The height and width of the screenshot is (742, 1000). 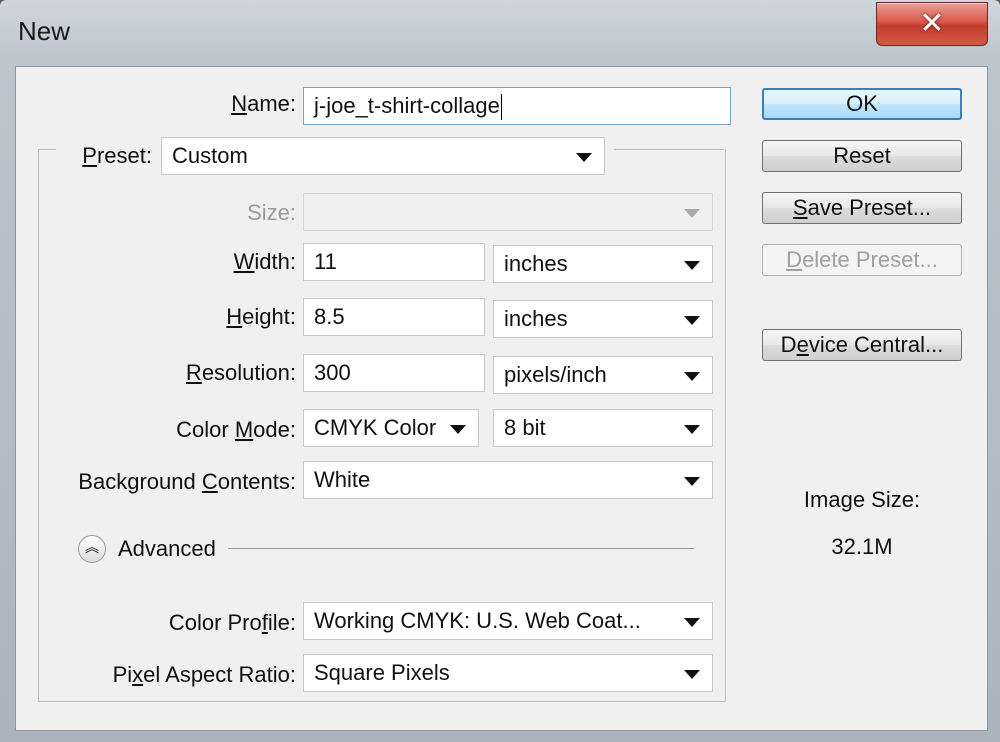 What do you see at coordinates (264, 261) in the screenshot?
I see `width-label: Width:` at bounding box center [264, 261].